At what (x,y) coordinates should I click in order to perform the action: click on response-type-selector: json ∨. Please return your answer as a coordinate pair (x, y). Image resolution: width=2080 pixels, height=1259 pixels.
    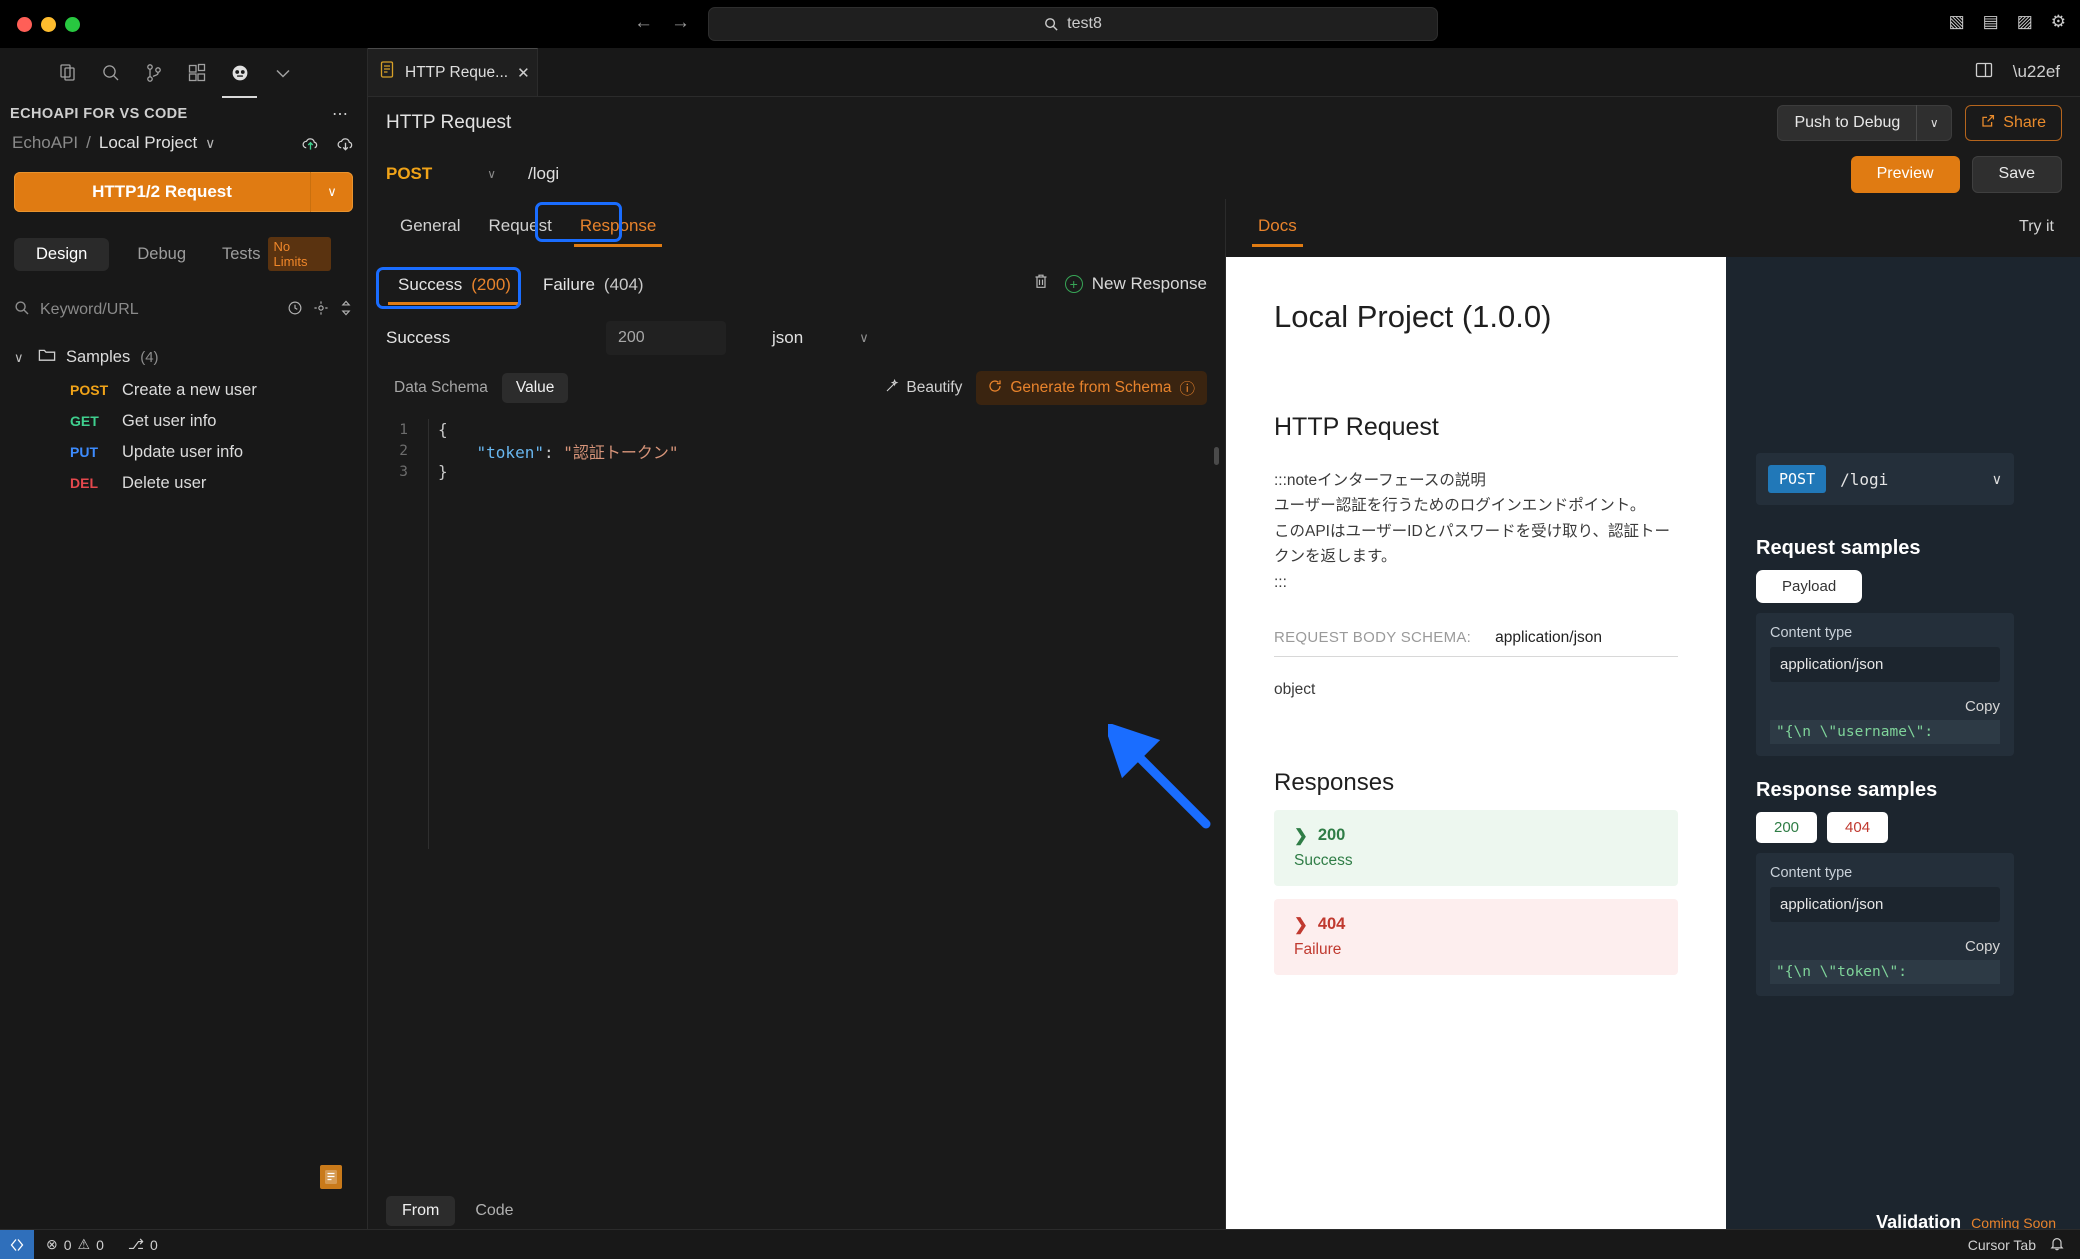
    Looking at the image, I should click on (820, 338).